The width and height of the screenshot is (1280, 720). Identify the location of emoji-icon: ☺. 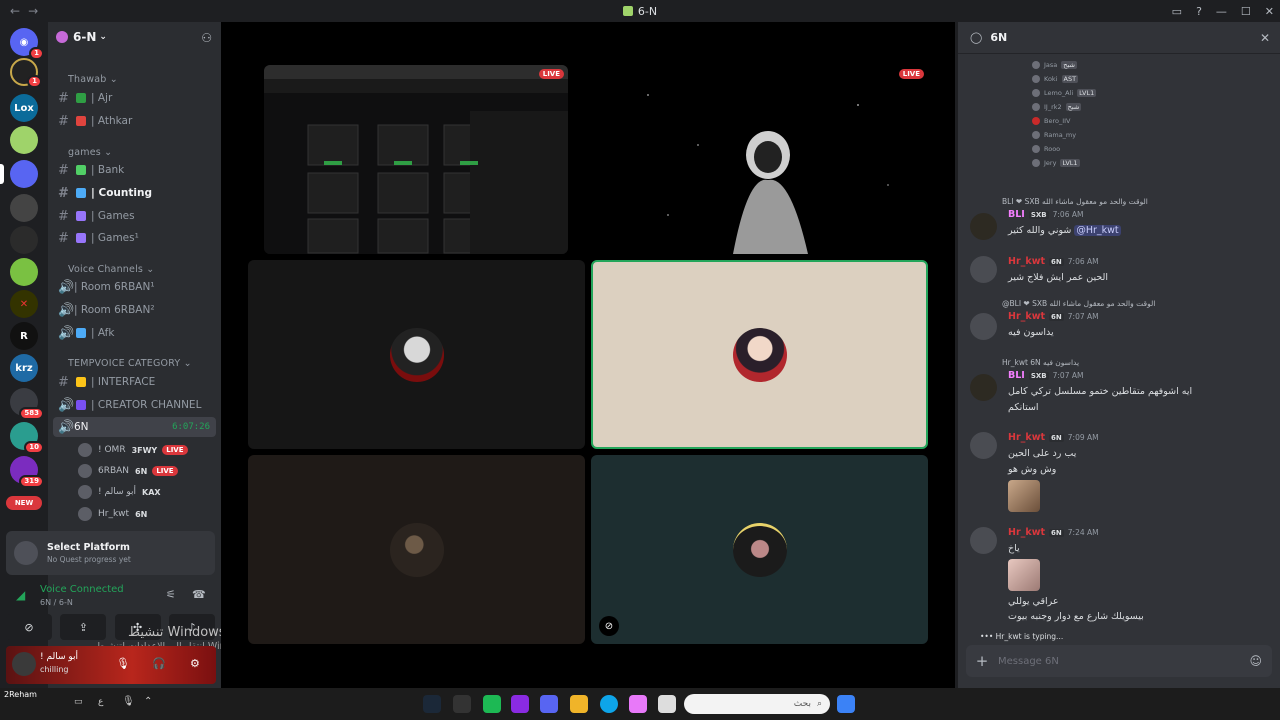
(1255, 661).